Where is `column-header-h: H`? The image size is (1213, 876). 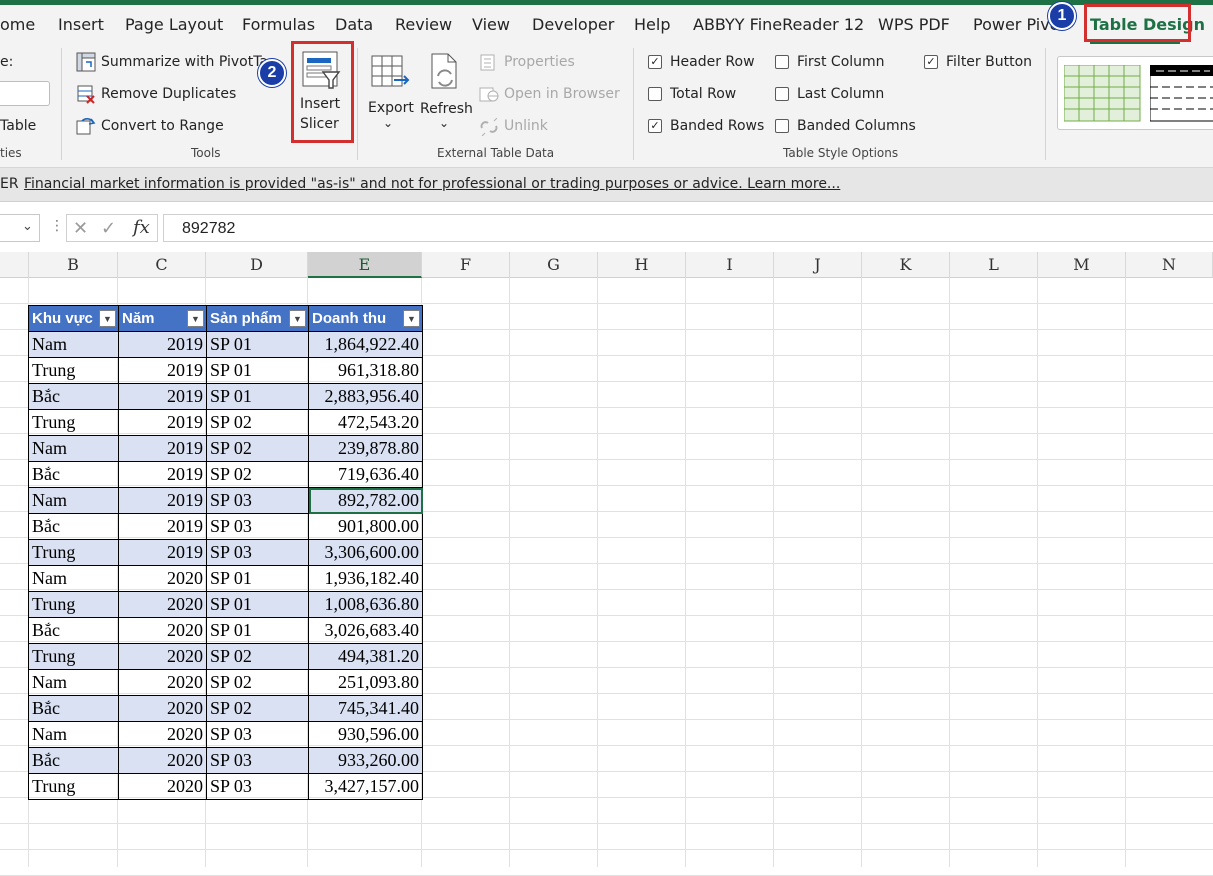 column-header-h: H is located at coordinates (642, 265).